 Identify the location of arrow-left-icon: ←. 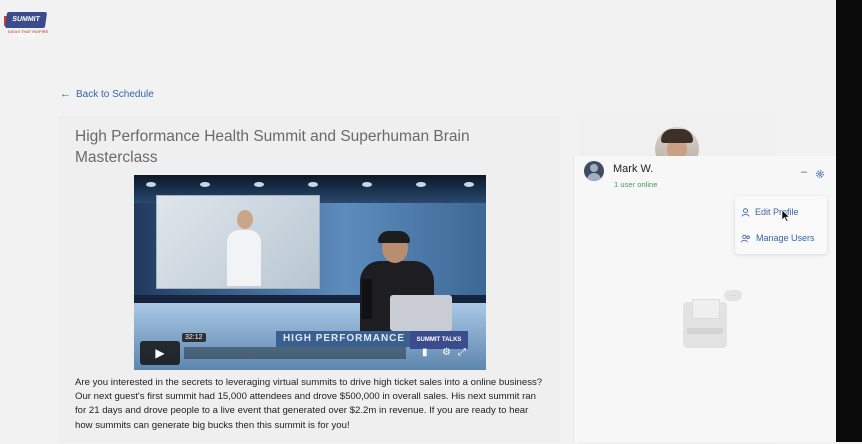
(65, 94).